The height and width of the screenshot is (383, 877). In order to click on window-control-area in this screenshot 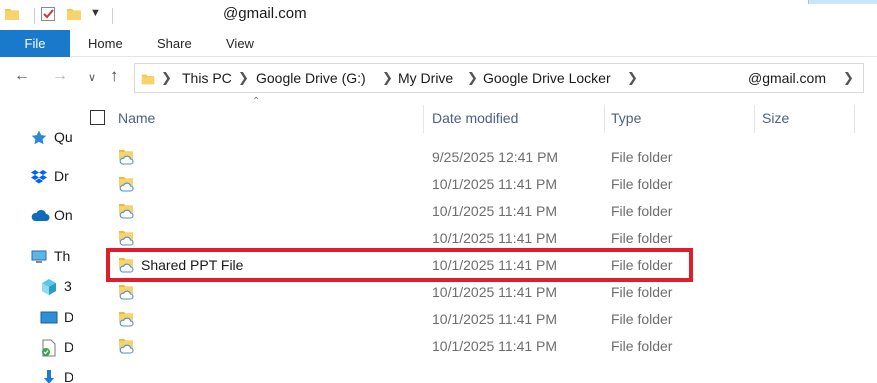, I will do `click(842, 2)`.